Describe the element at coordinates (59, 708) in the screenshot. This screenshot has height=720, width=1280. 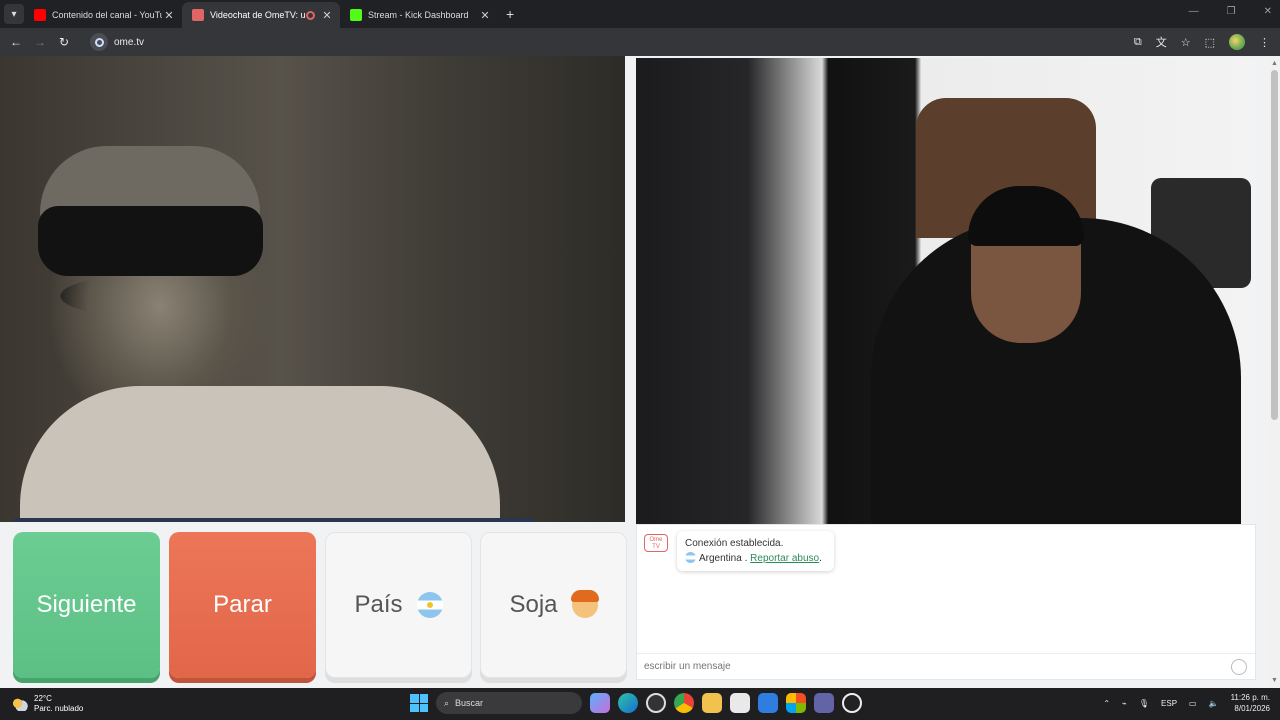
I see `weather-desc: Parc. nublado` at that location.